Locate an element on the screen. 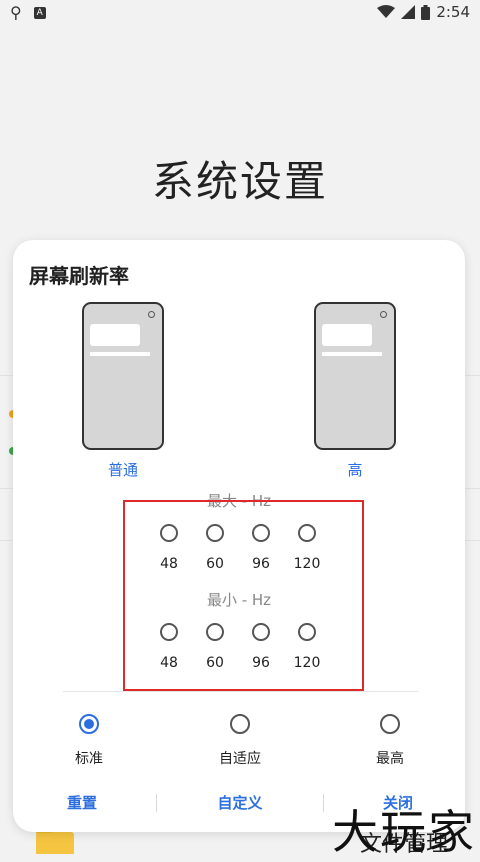  mode-standard-radio is located at coordinates (89, 724).